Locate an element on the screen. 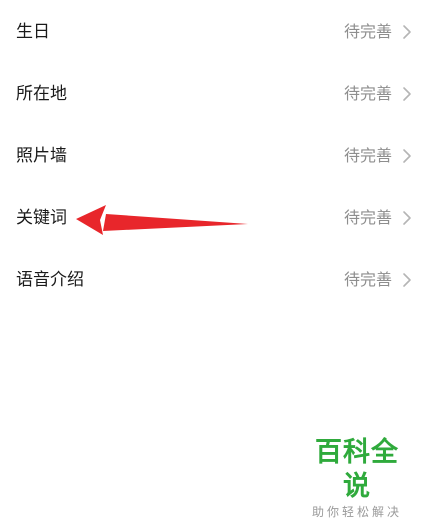  watermark-logo: 百科全说 助你轻松解决 is located at coordinates (357, 478).